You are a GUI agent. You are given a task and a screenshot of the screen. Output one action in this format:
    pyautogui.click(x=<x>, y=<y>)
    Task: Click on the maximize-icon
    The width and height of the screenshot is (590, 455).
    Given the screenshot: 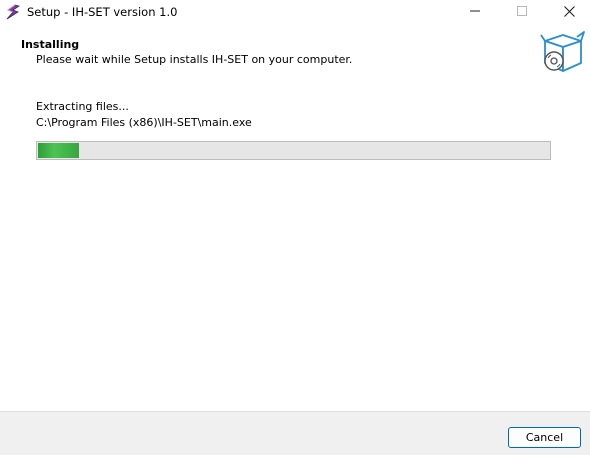 What is the action you would take?
    pyautogui.click(x=522, y=12)
    